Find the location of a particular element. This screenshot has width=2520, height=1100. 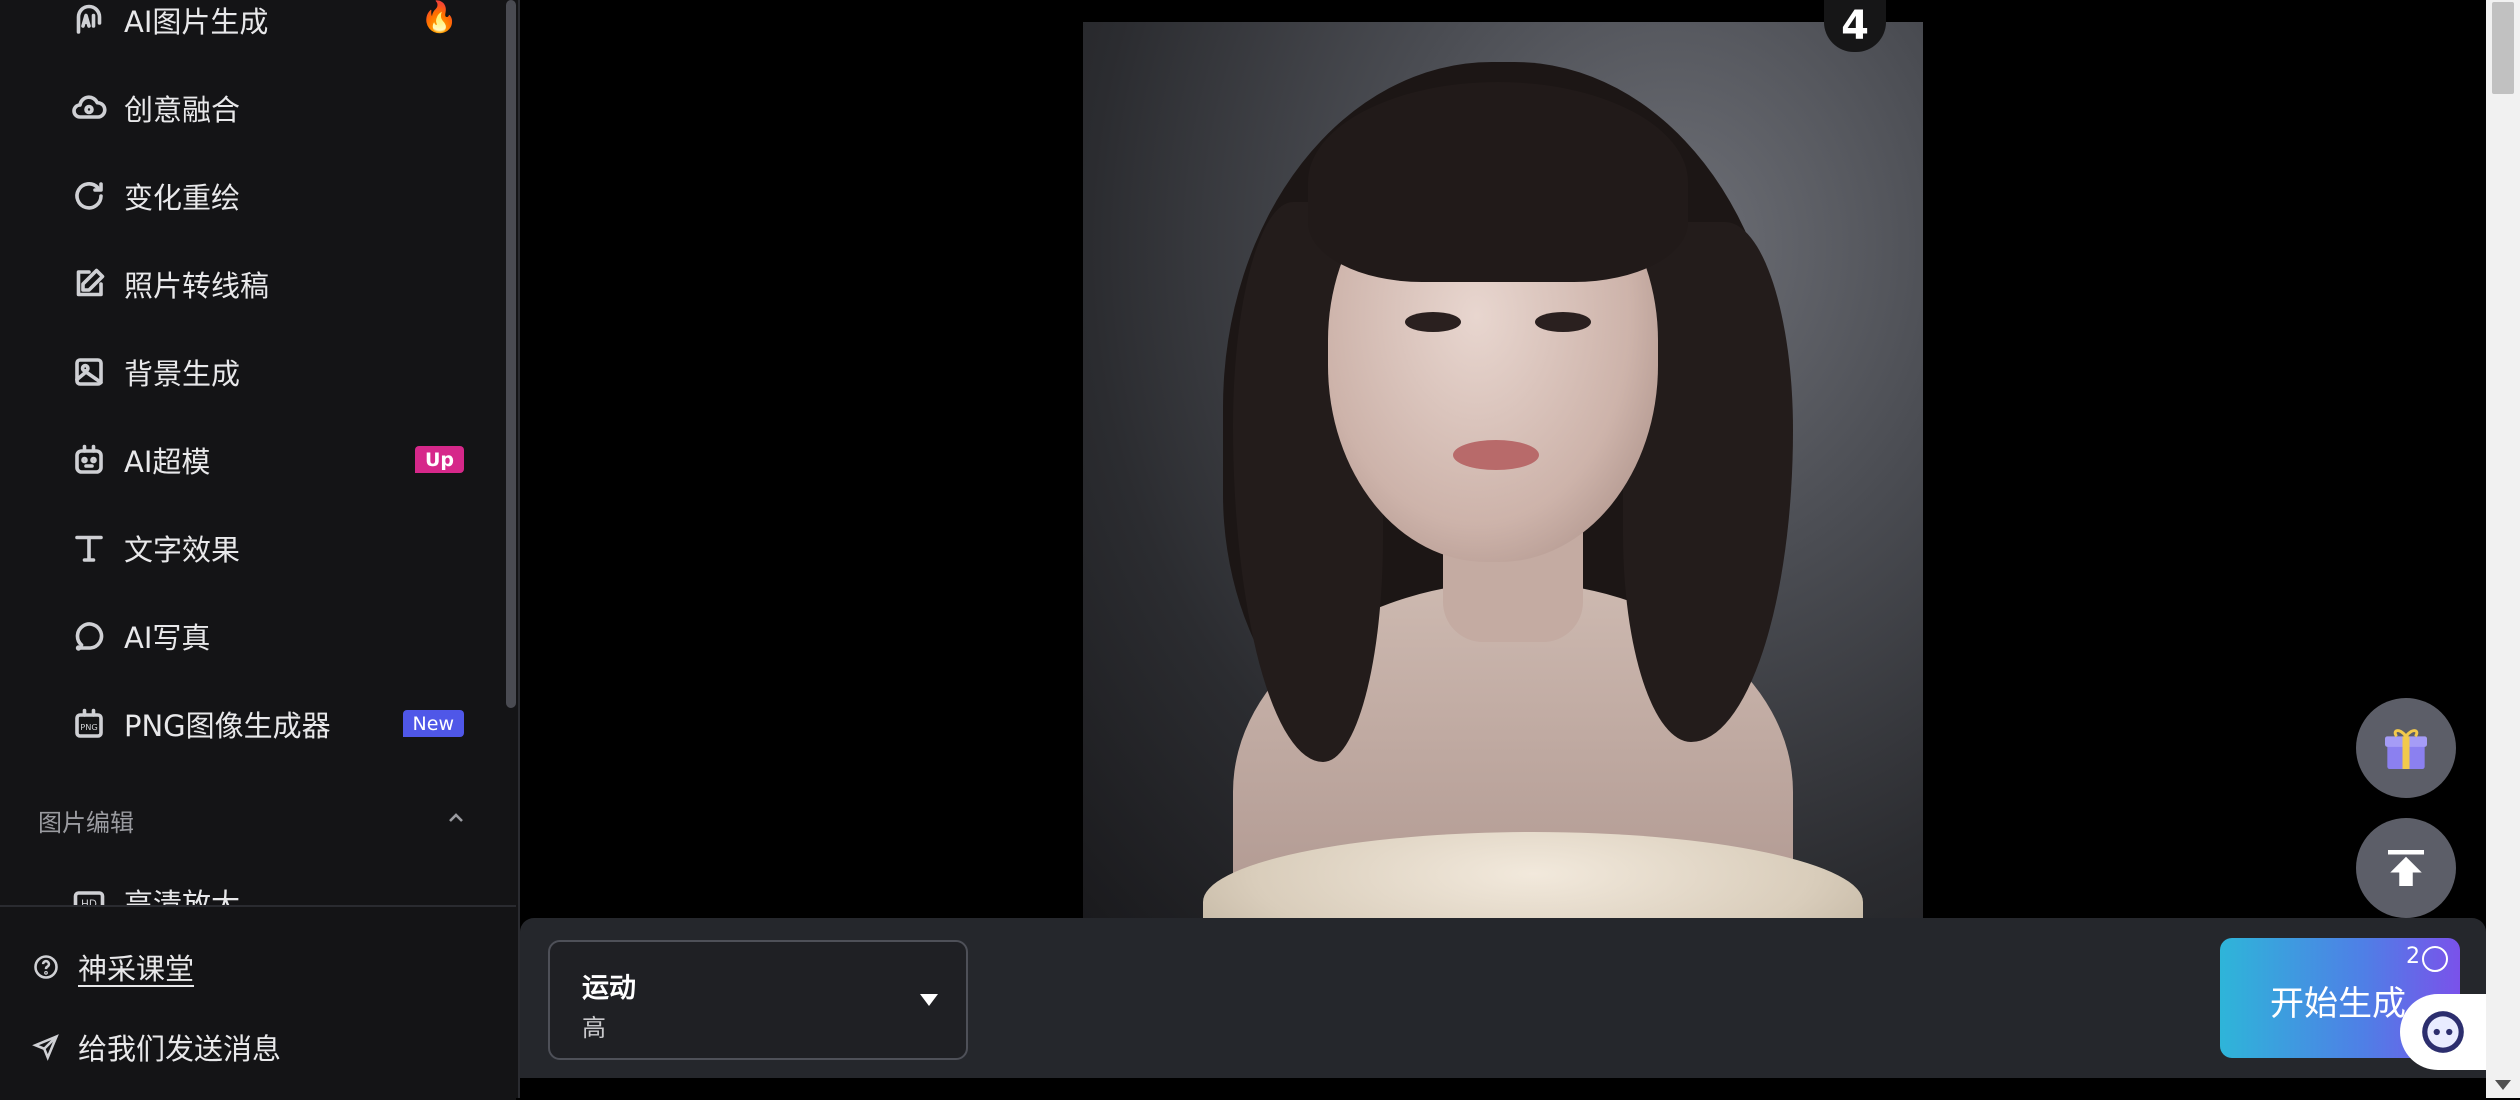

sidebar-item-label: AI图片生成 is located at coordinates (196, 22).